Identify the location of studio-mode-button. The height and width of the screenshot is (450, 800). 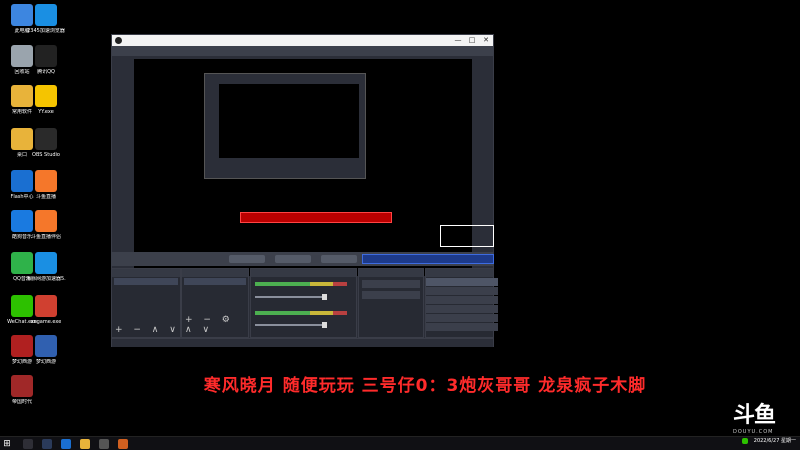
(462, 309).